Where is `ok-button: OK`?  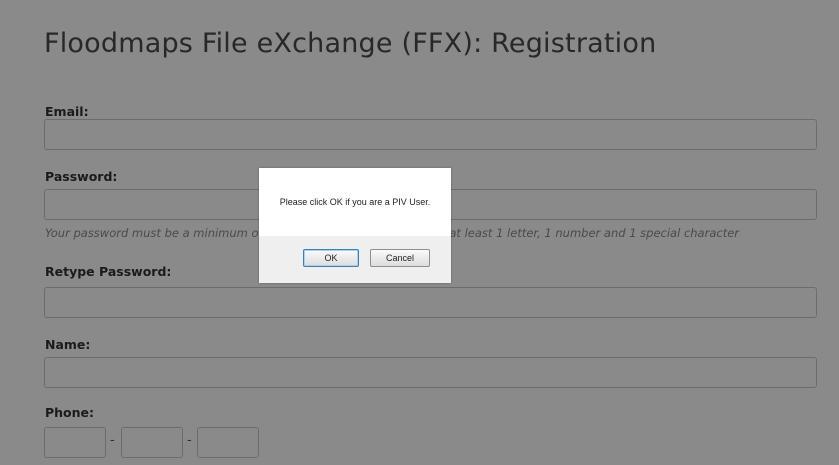
ok-button: OK is located at coordinates (331, 258).